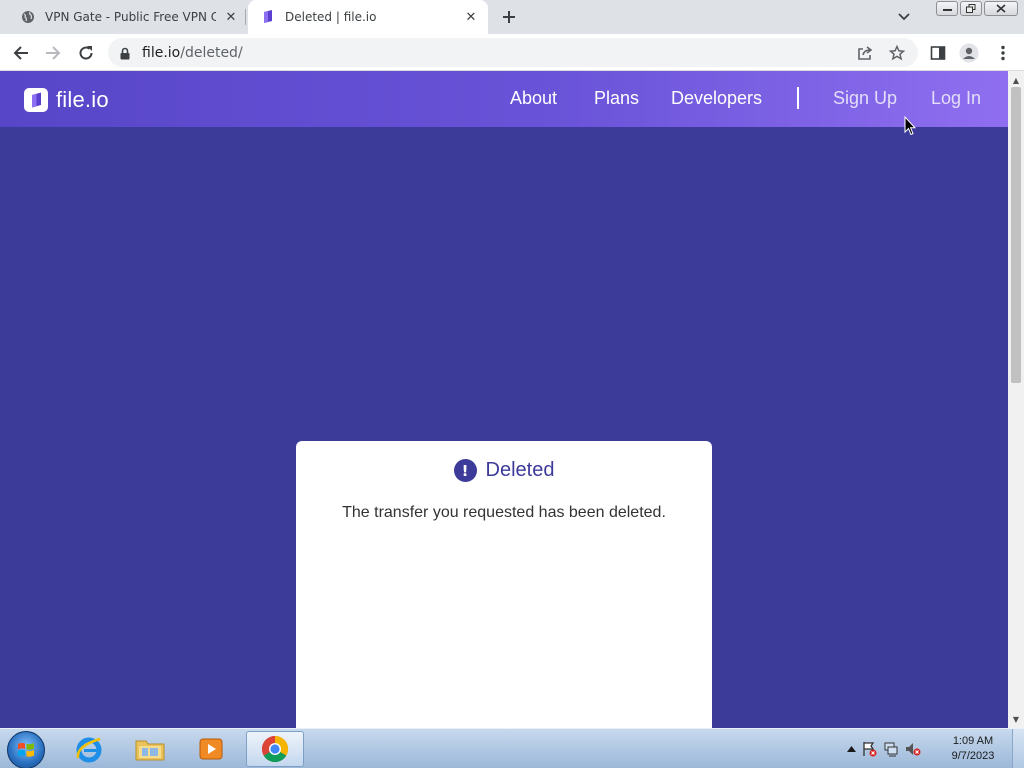 This screenshot has width=1024, height=768. I want to click on taskbar-internet-explorer, so click(89, 749).